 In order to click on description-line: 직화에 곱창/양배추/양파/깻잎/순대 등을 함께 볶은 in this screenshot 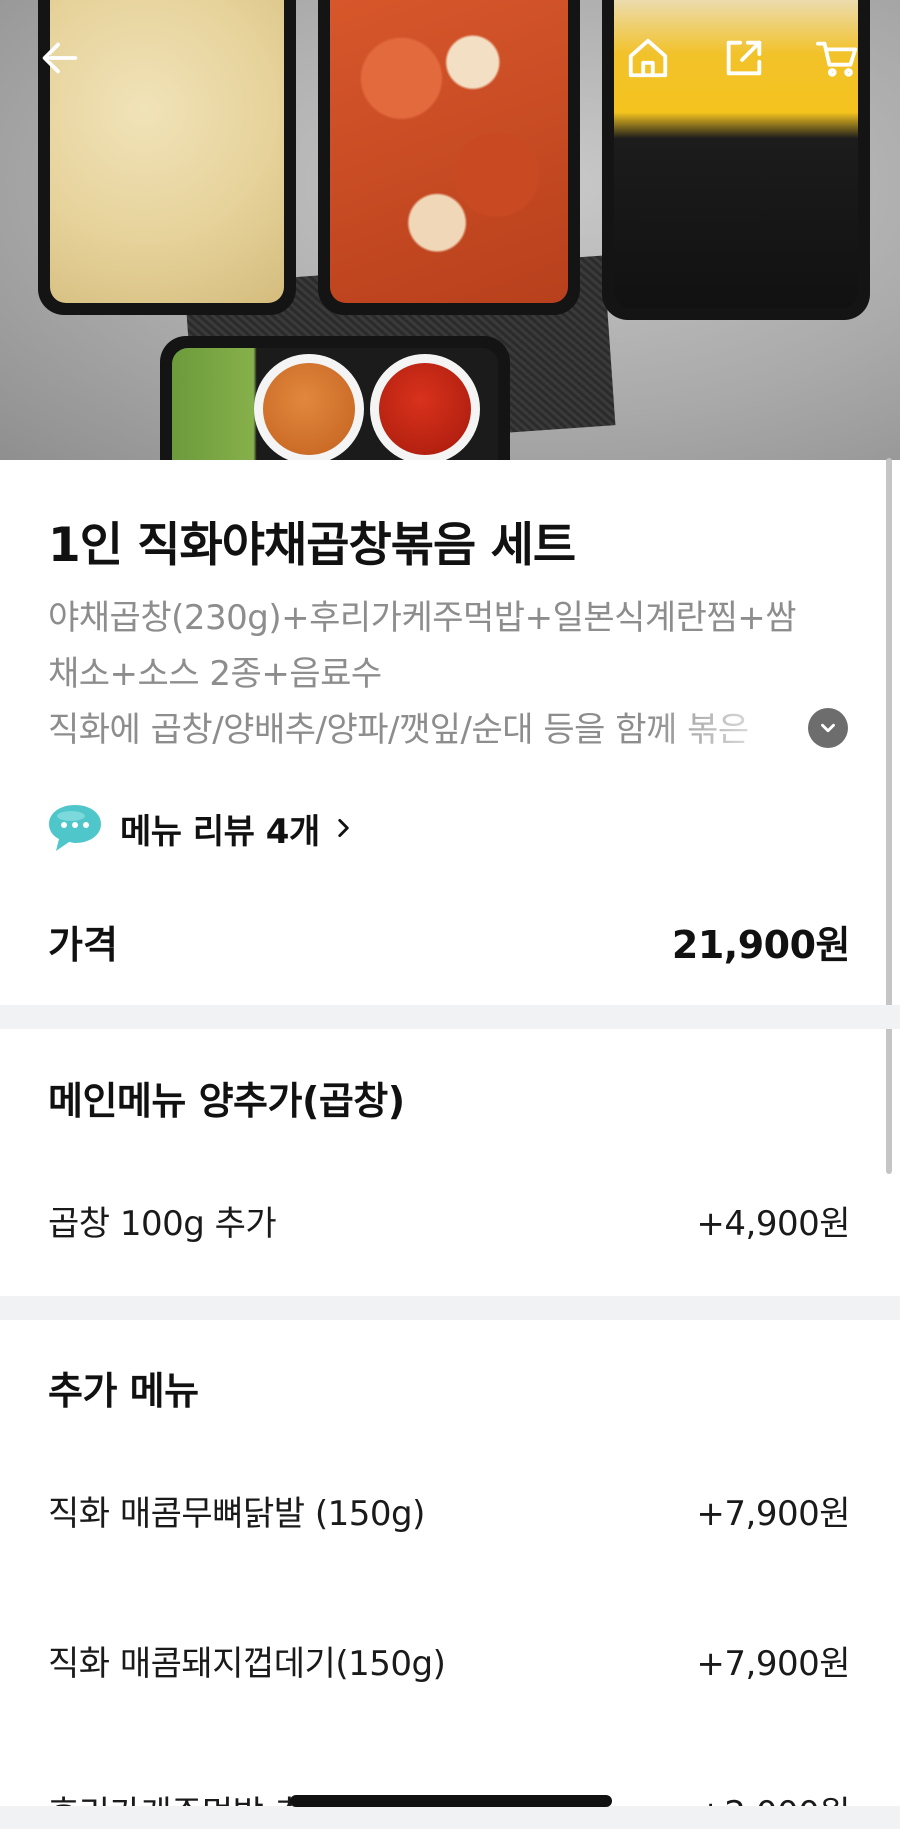, I will do `click(398, 730)`.